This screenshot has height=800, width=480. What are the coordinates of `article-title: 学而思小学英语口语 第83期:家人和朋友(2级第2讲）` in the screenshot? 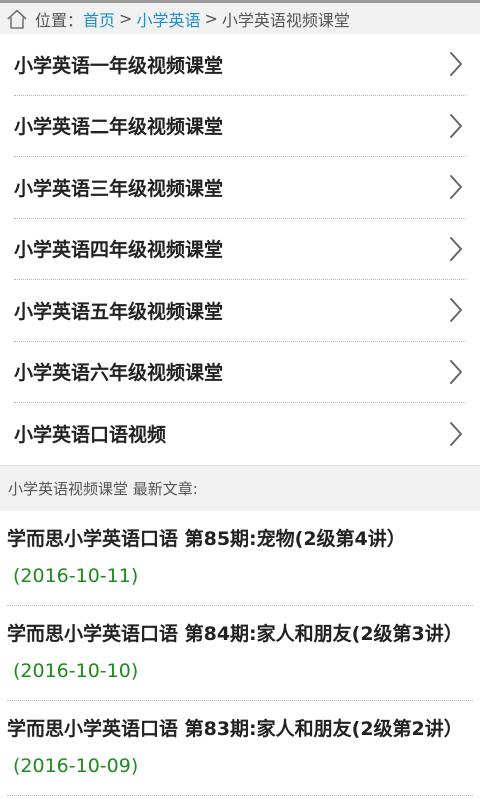 It's located at (235, 729).